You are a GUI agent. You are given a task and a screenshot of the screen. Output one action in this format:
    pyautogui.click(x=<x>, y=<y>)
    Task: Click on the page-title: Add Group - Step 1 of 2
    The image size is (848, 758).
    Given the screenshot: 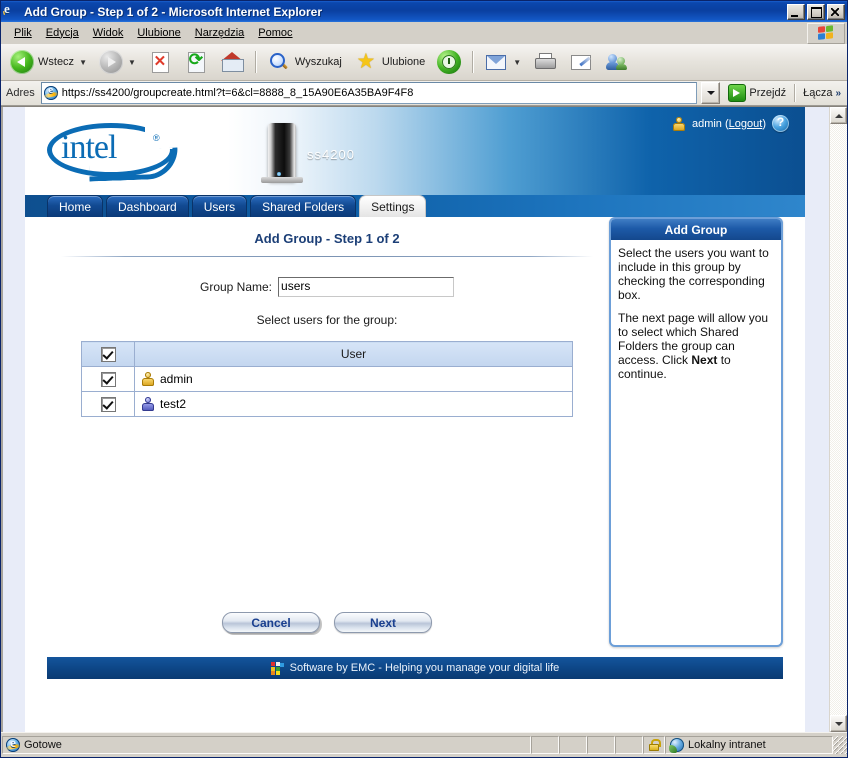 What is the action you would take?
    pyautogui.click(x=327, y=238)
    